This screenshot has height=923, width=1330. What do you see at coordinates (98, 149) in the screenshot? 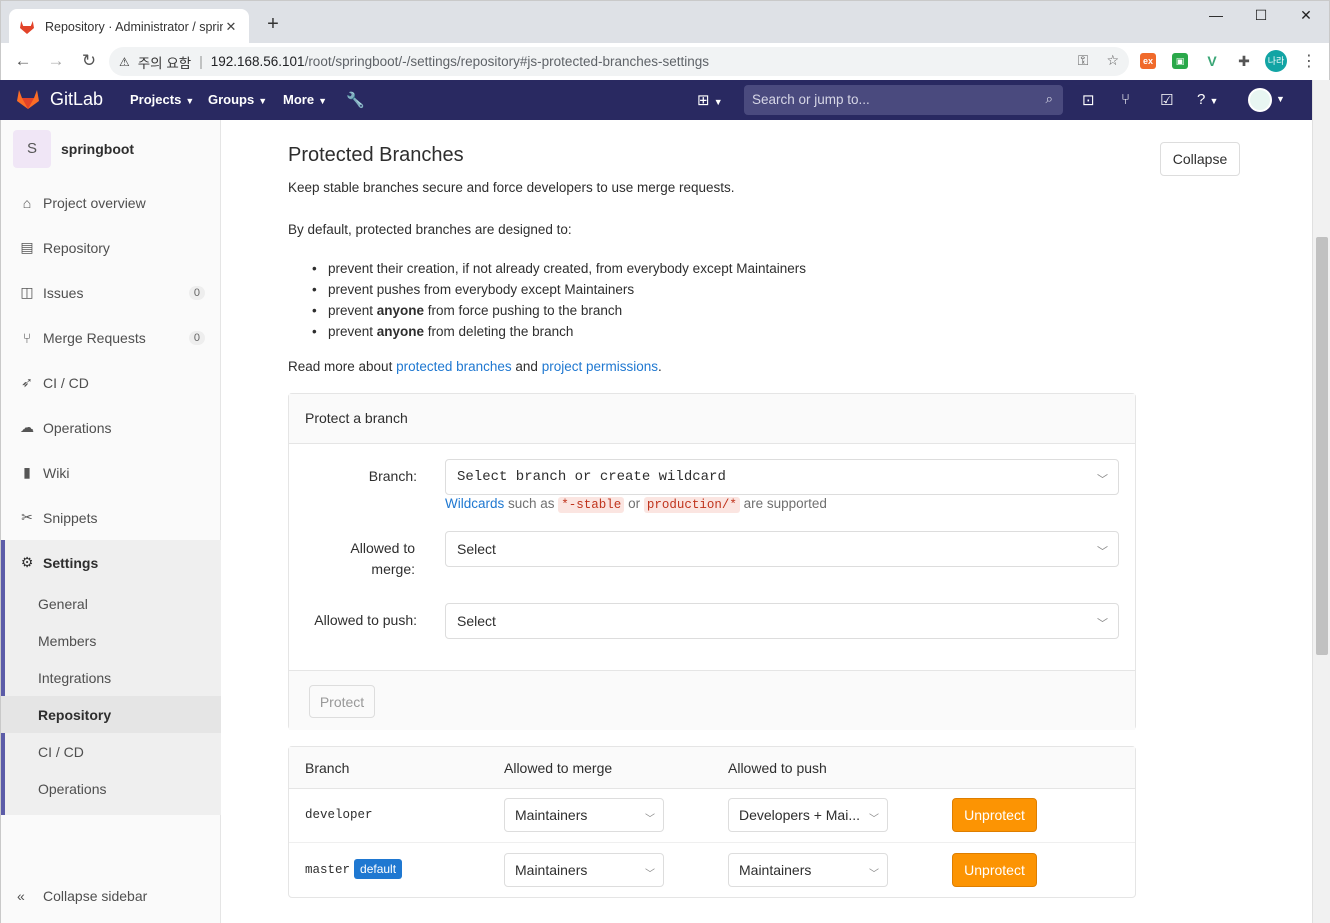
I see `project-name: springboot` at bounding box center [98, 149].